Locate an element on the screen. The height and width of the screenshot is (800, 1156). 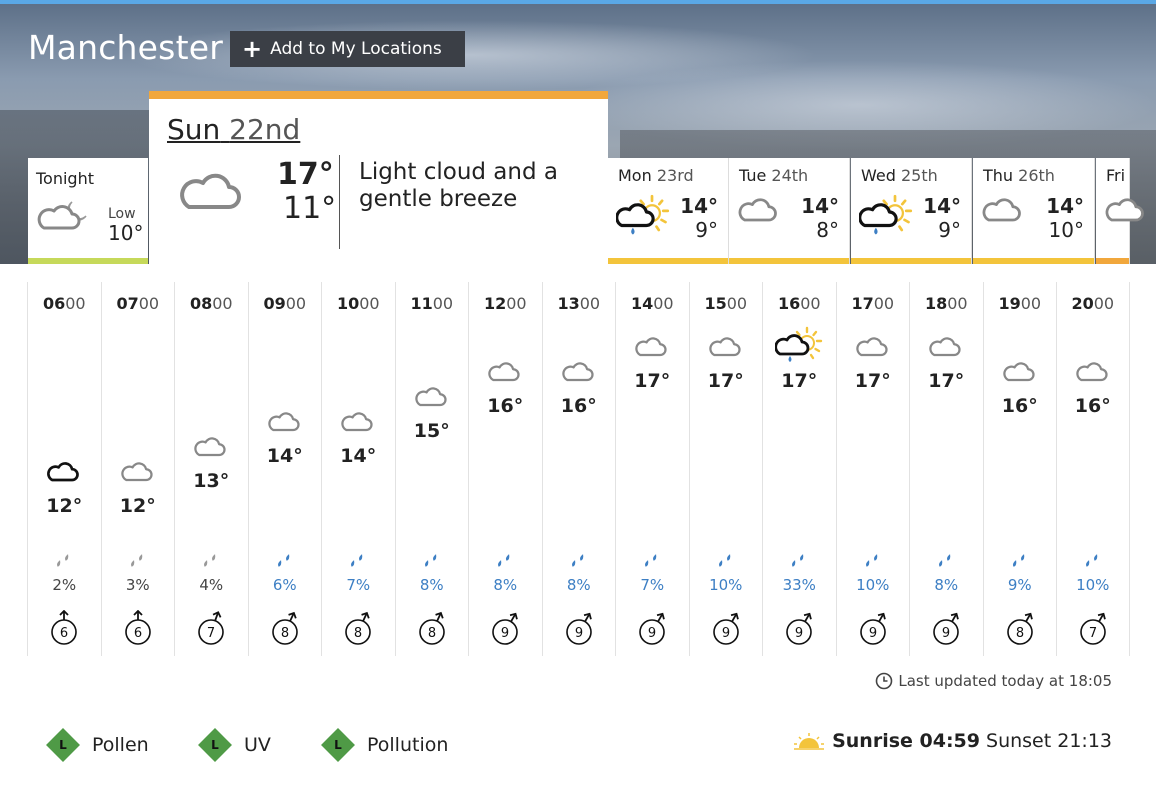
pollution-badge: L Pollution is located at coordinates (384, 745).